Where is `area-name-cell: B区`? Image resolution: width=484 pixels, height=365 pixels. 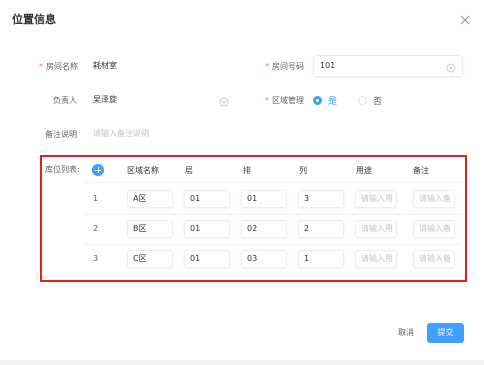 area-name-cell: B区 is located at coordinates (150, 229).